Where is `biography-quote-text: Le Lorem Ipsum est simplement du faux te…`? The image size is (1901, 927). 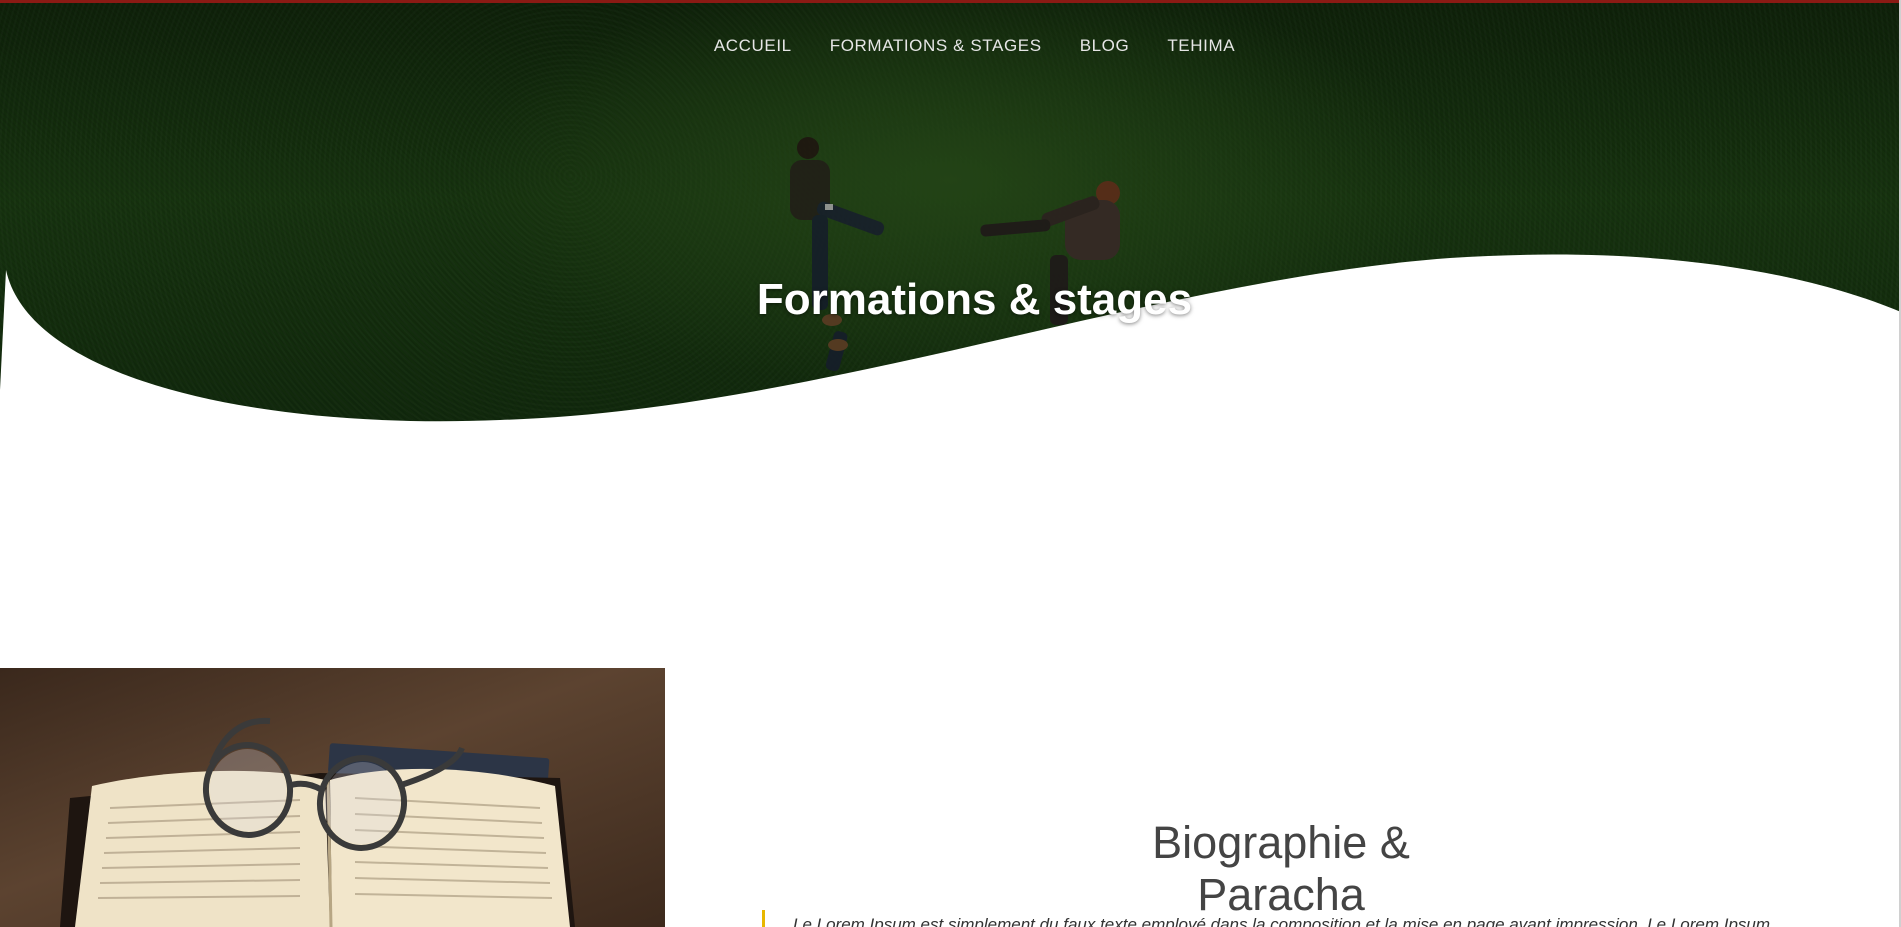 biography-quote-text: Le Lorem Ipsum est simplement du faux te… is located at coordinates (1282, 921).